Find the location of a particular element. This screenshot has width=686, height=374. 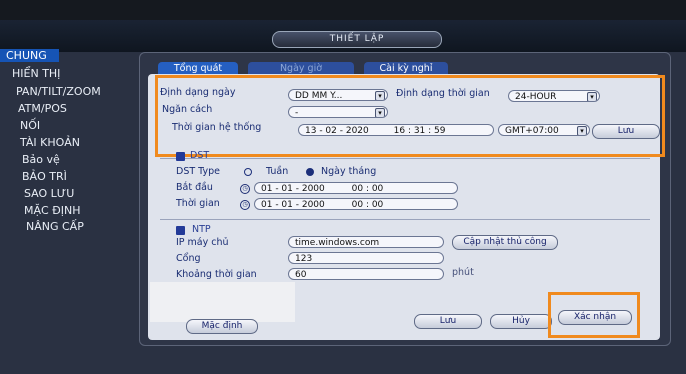

dst-start-label: Bắt đầu is located at coordinates (194, 187).